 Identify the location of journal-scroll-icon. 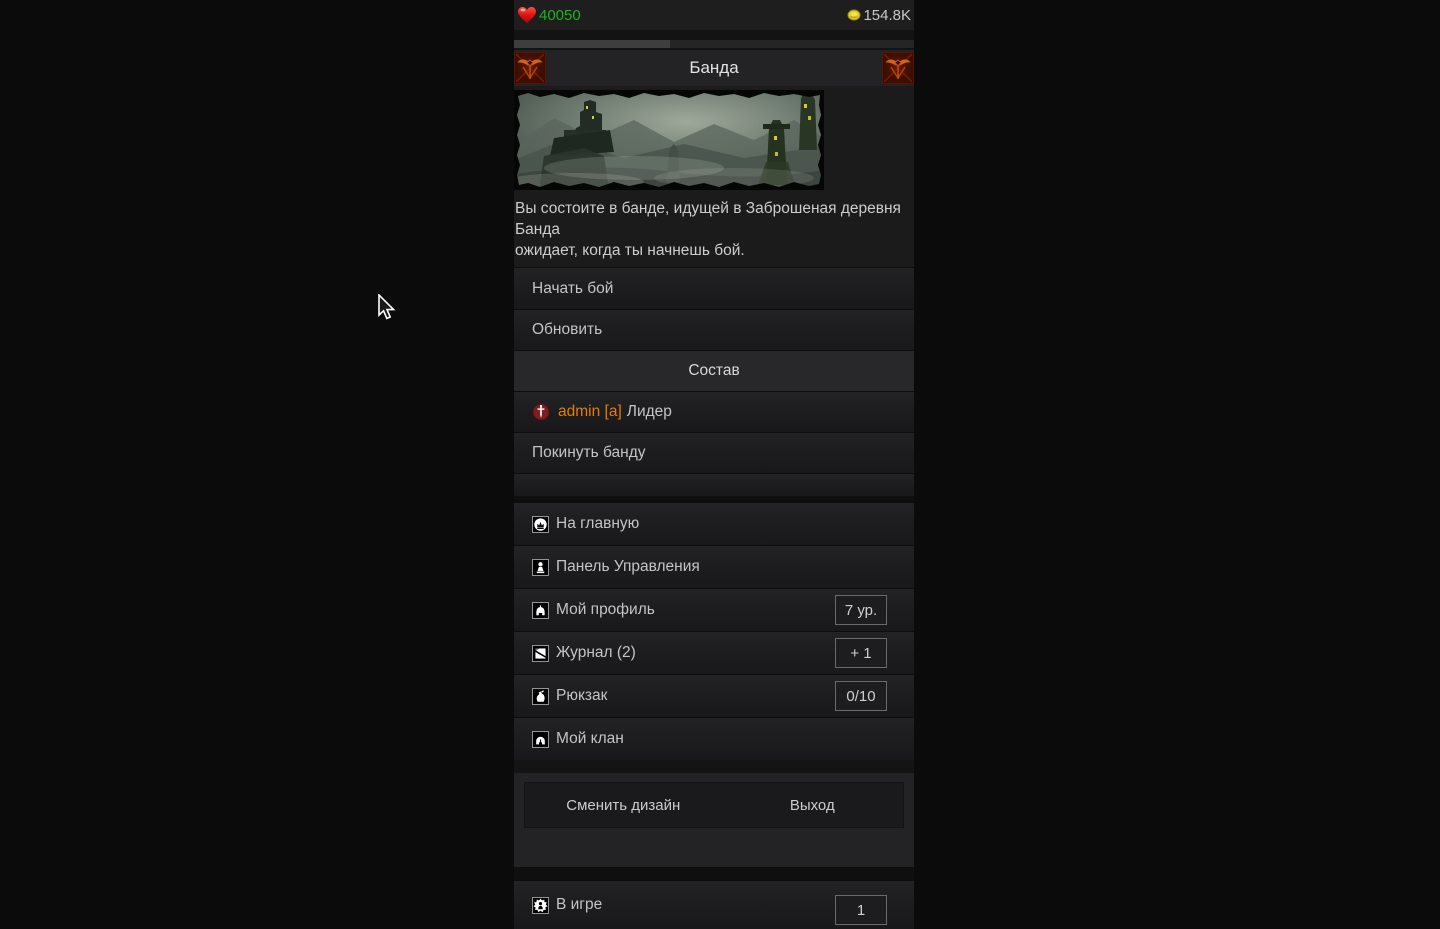
(540, 653).